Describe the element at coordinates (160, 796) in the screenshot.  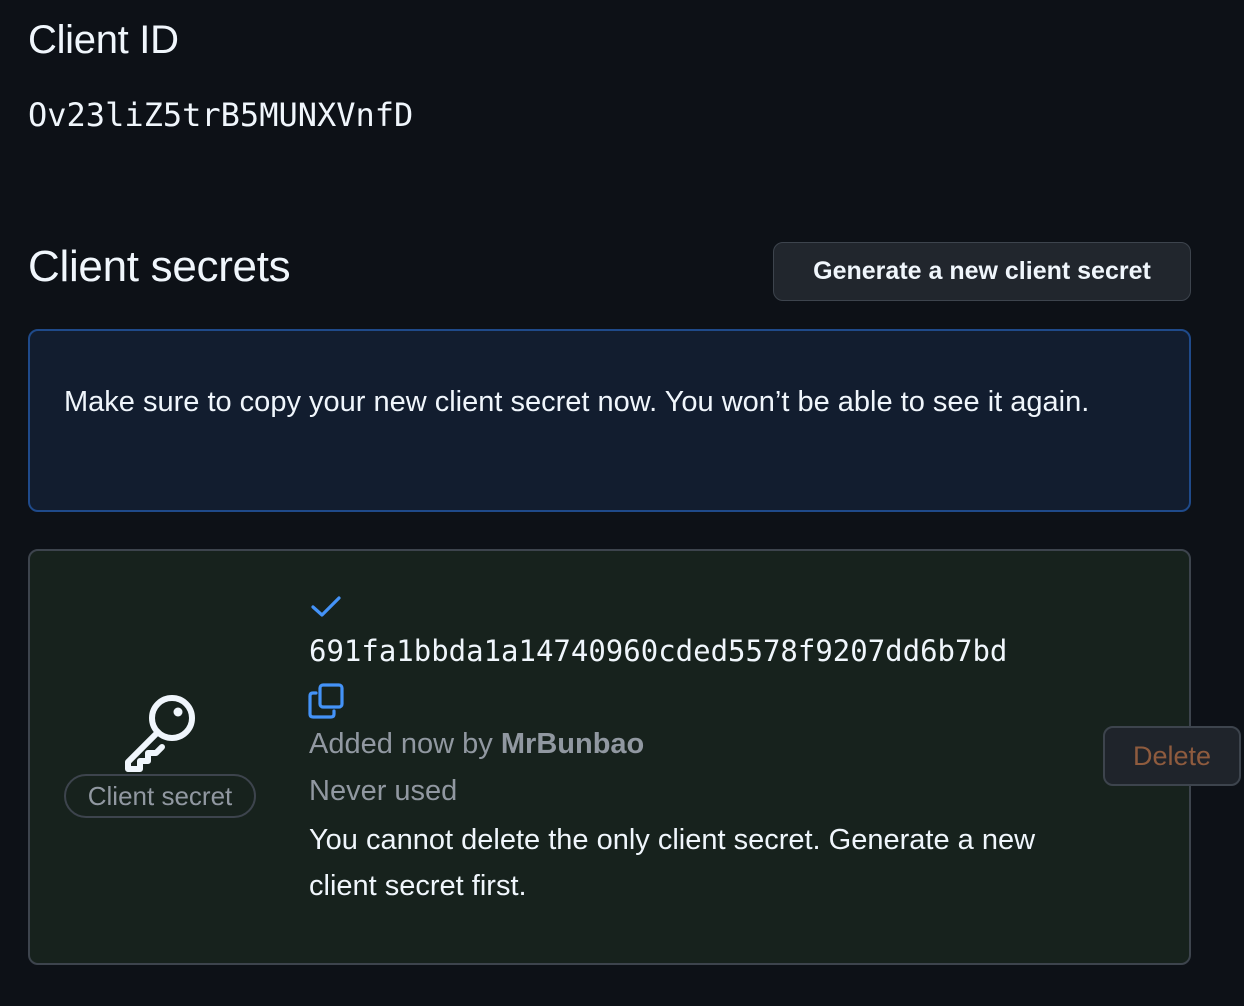
I see `client-secret-label: Client secret` at that location.